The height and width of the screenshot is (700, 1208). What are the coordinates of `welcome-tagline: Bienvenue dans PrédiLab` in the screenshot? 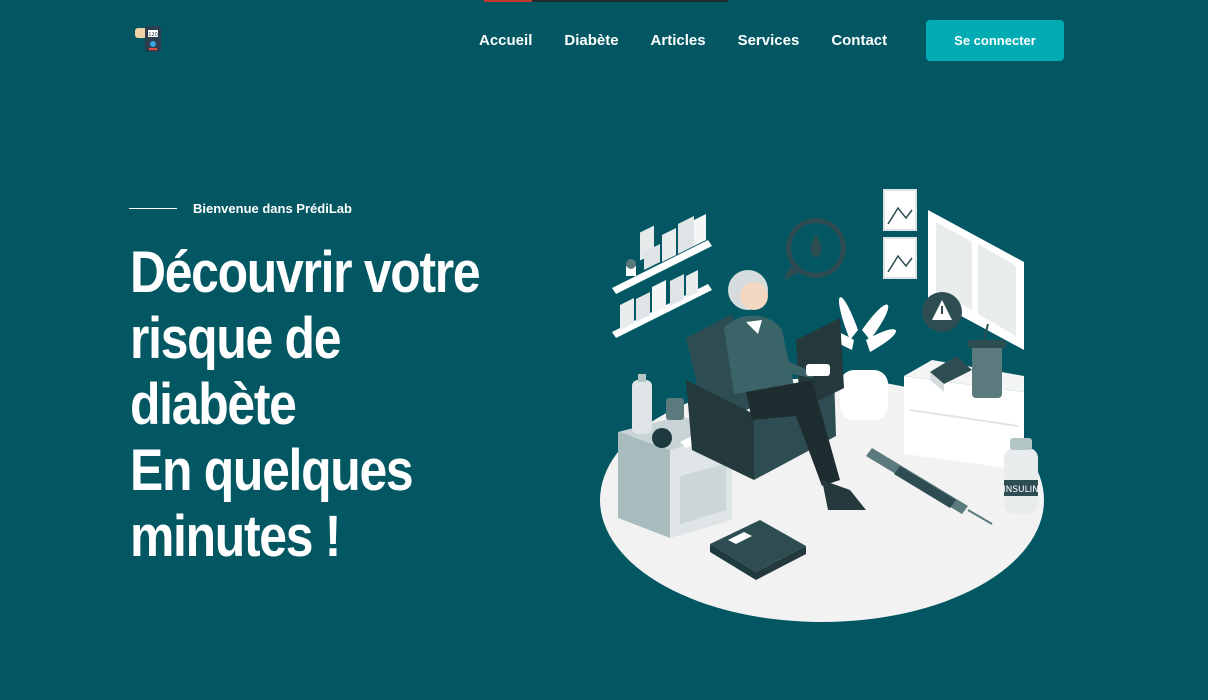 It's located at (240, 208).